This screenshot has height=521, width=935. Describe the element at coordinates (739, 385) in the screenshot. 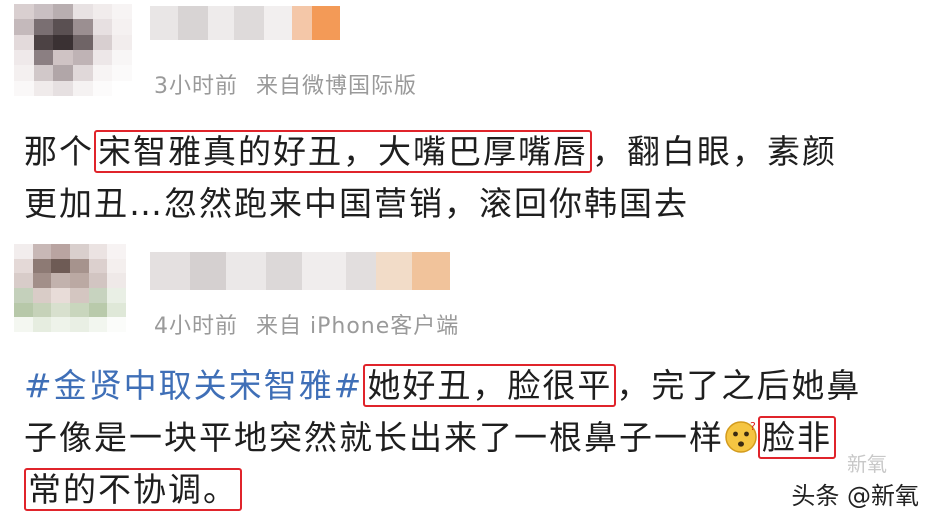

I see `text-segment: ，完了之后她鼻` at that location.